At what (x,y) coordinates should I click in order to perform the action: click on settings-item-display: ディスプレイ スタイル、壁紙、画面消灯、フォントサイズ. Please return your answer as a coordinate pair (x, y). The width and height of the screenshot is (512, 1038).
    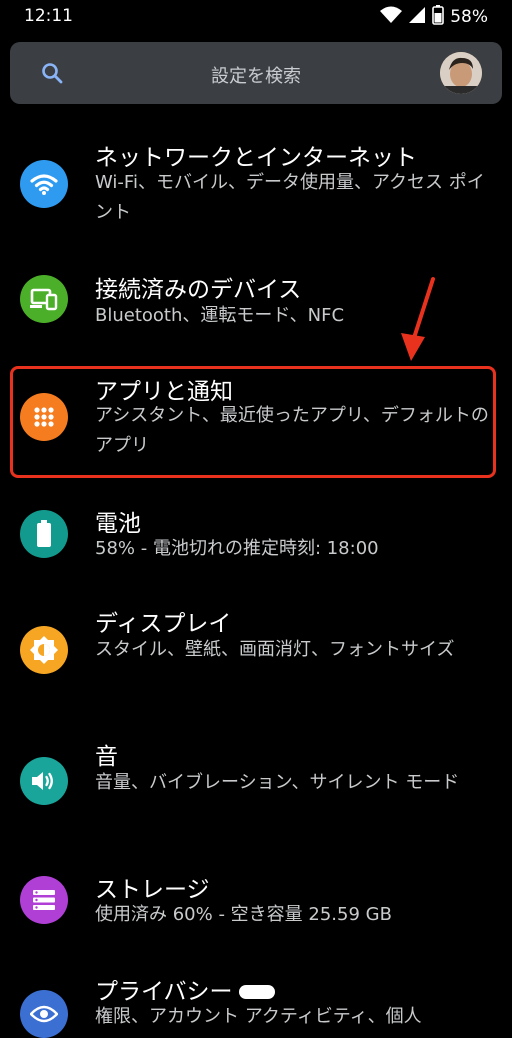
    Looking at the image, I should click on (256, 655).